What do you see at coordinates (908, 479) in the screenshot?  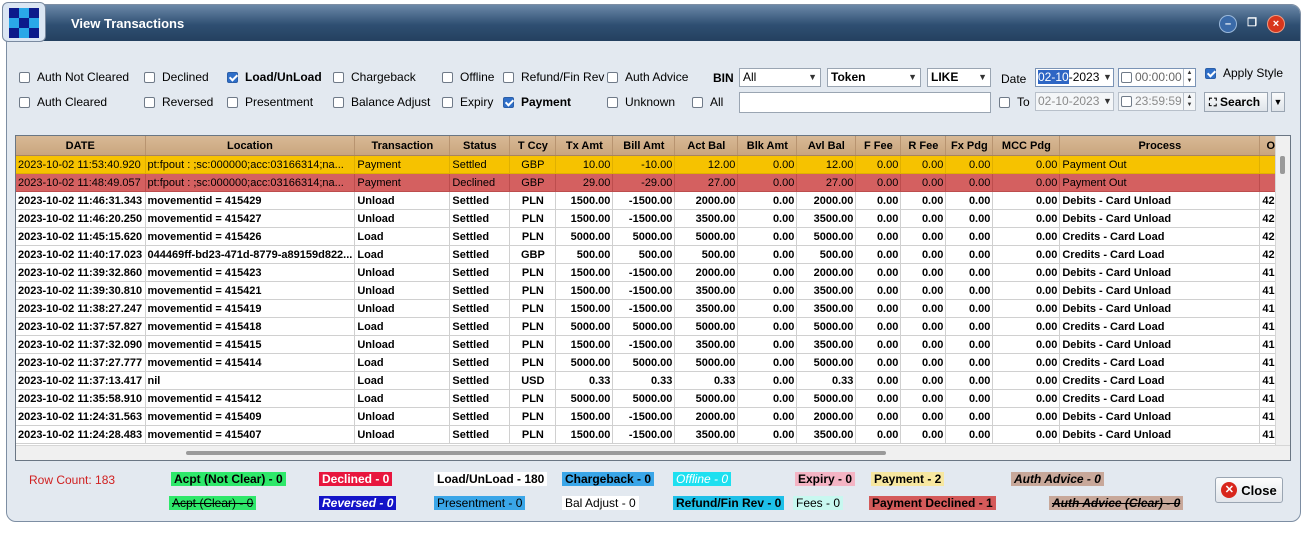 I see `legend-item: Payment - 2` at bounding box center [908, 479].